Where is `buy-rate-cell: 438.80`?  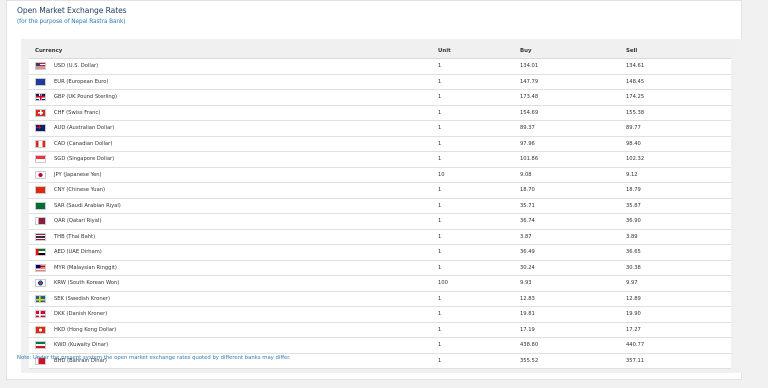 buy-rate-cell: 438.80 is located at coordinates (573, 345).